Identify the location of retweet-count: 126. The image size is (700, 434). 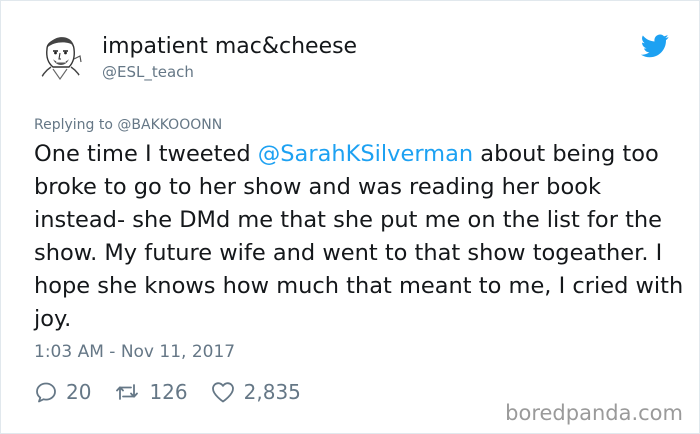
(168, 392).